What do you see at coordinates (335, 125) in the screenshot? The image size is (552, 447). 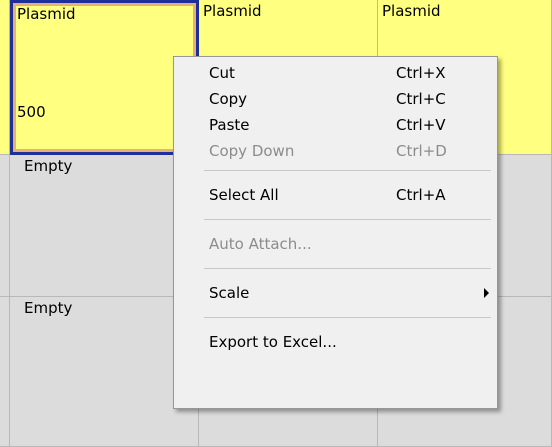 I see `menu-item-paste: Paste Ctrl+V` at bounding box center [335, 125].